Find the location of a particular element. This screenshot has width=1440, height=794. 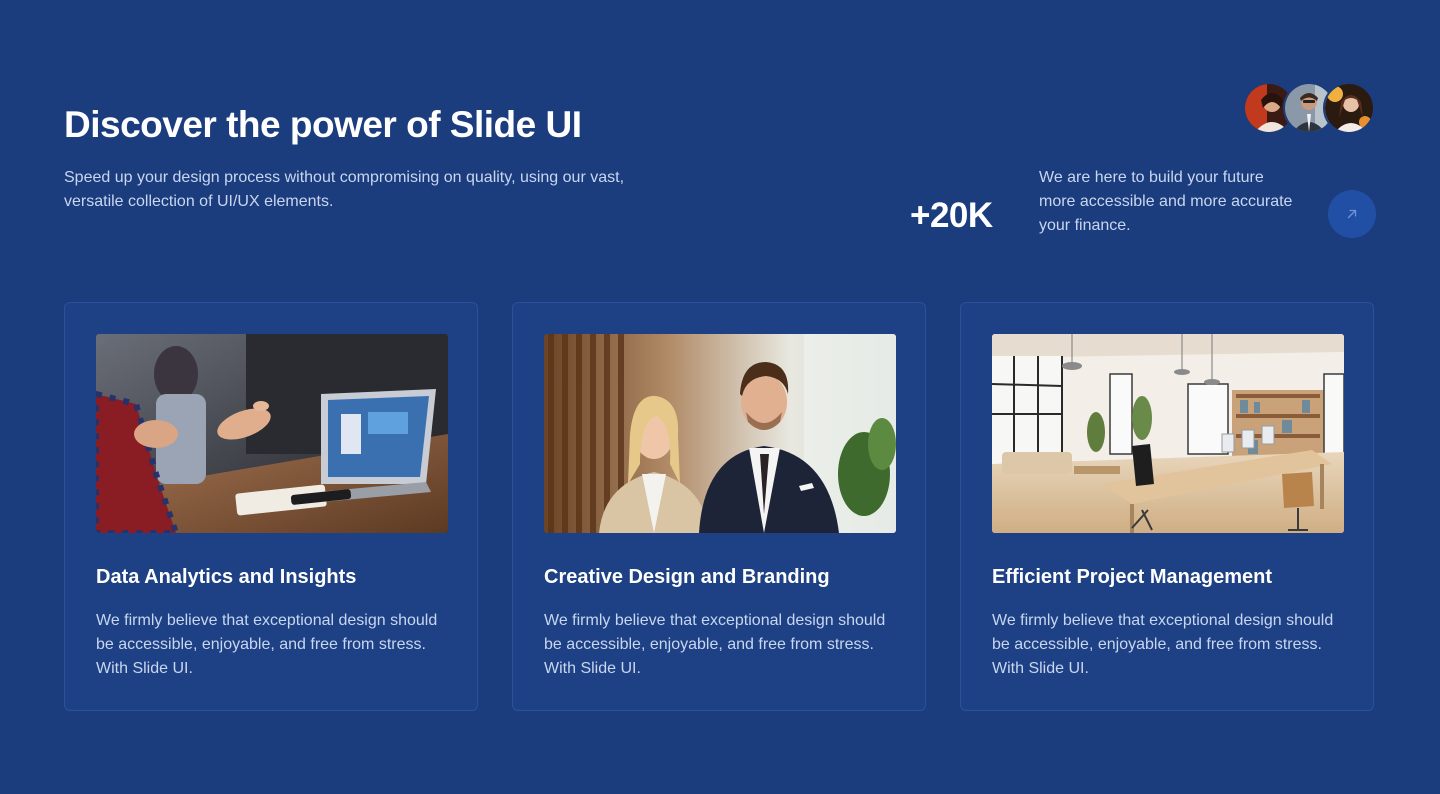

avatar is located at coordinates (1349, 108).